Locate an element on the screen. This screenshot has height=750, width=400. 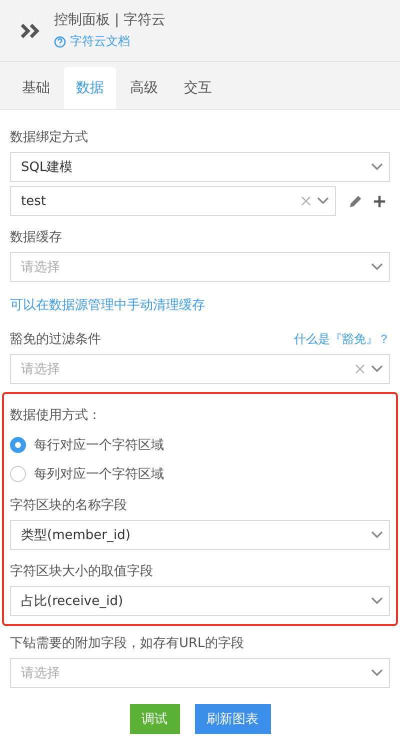
double-chevron-icon is located at coordinates (30, 30).